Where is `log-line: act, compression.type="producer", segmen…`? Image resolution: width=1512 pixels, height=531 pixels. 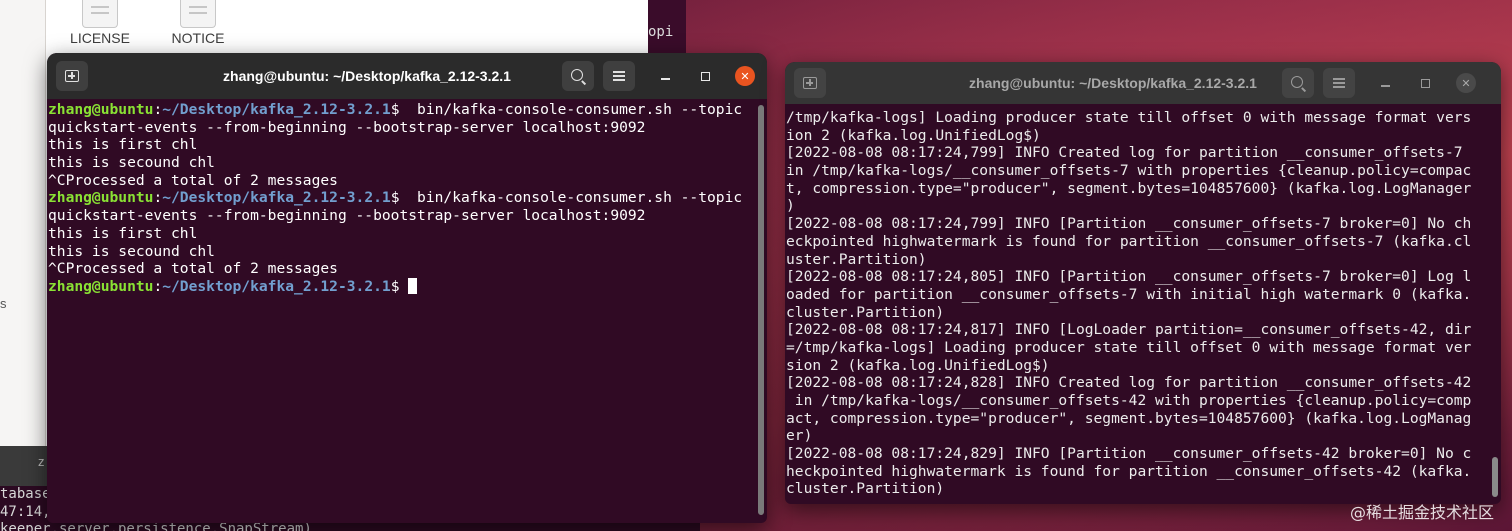
log-line: act, compression.type="producer", segmen… is located at coordinates (1129, 418).